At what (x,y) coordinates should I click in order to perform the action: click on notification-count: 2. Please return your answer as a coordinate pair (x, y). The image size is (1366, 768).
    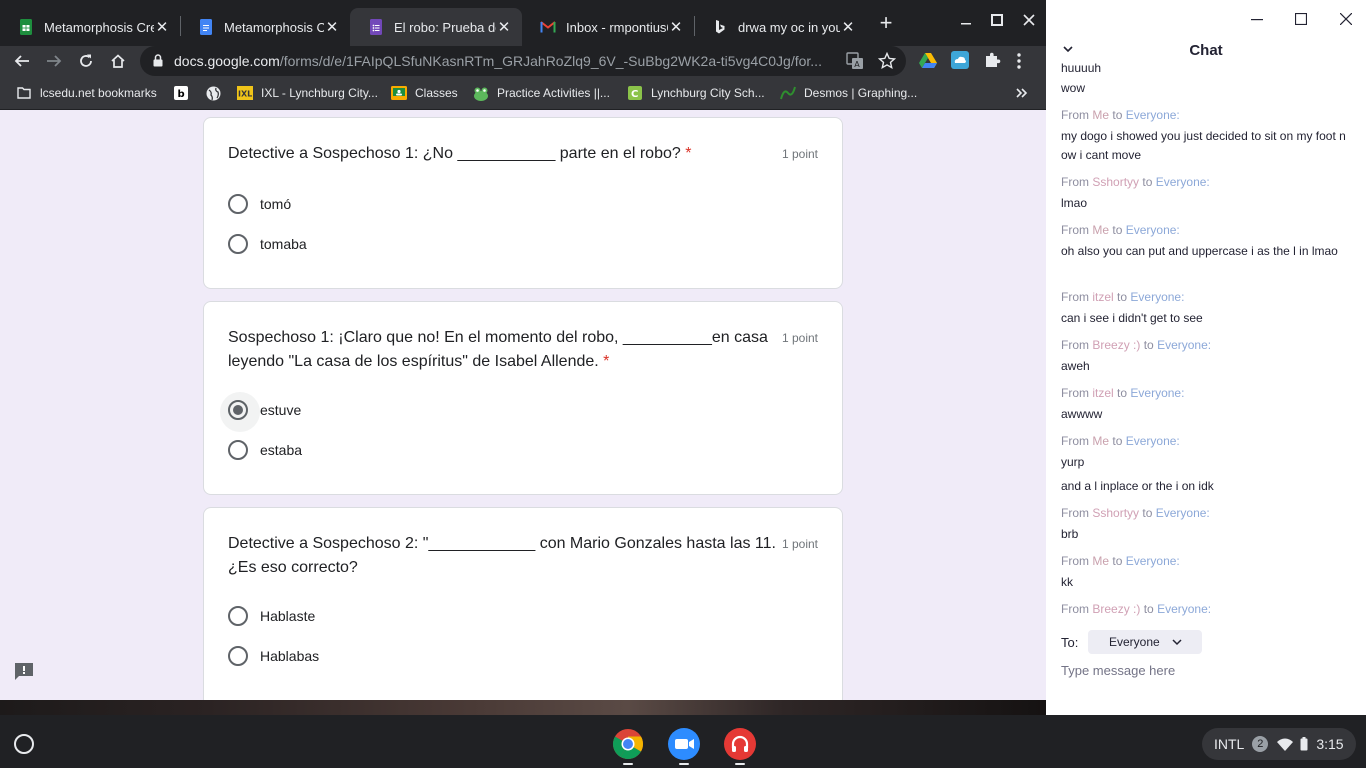
    Looking at the image, I should click on (1260, 744).